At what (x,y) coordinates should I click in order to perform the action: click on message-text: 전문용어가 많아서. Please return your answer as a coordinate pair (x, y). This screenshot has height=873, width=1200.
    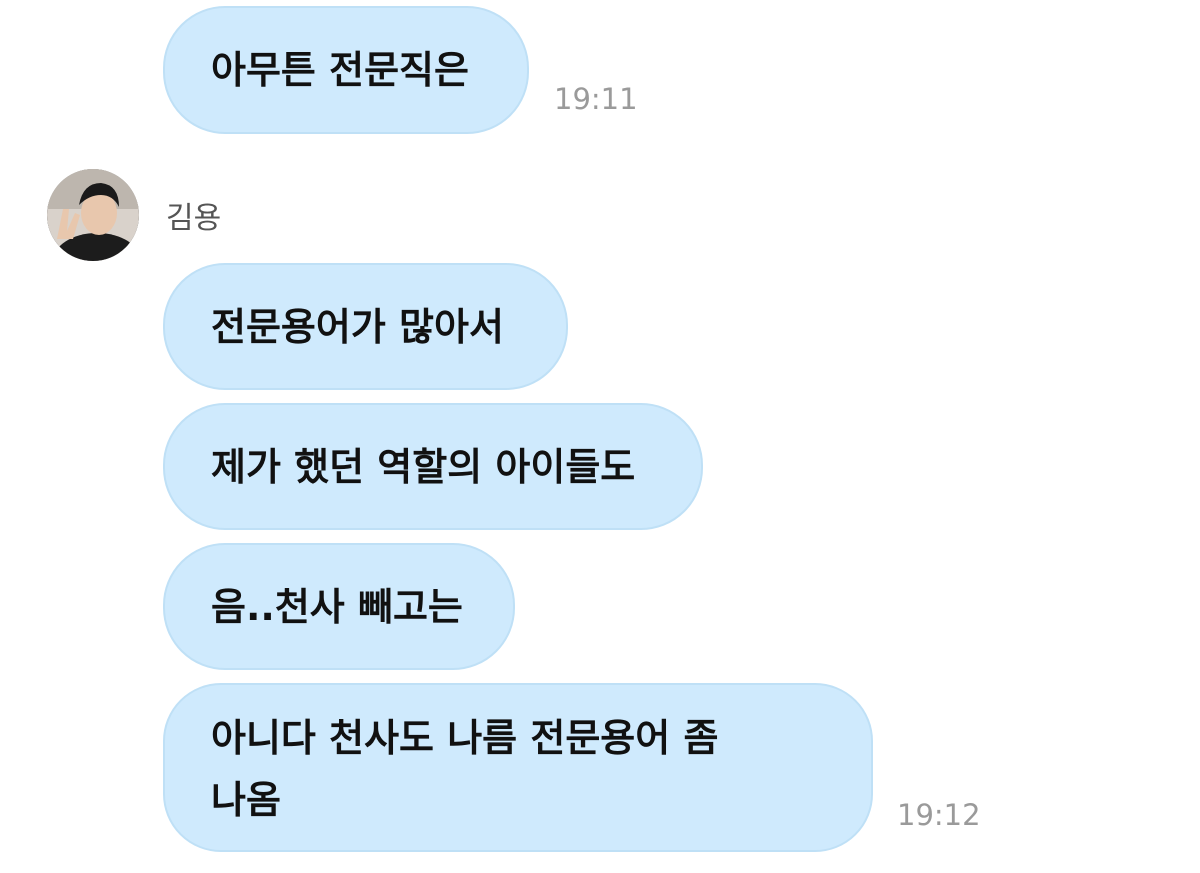
    Looking at the image, I should click on (357, 326).